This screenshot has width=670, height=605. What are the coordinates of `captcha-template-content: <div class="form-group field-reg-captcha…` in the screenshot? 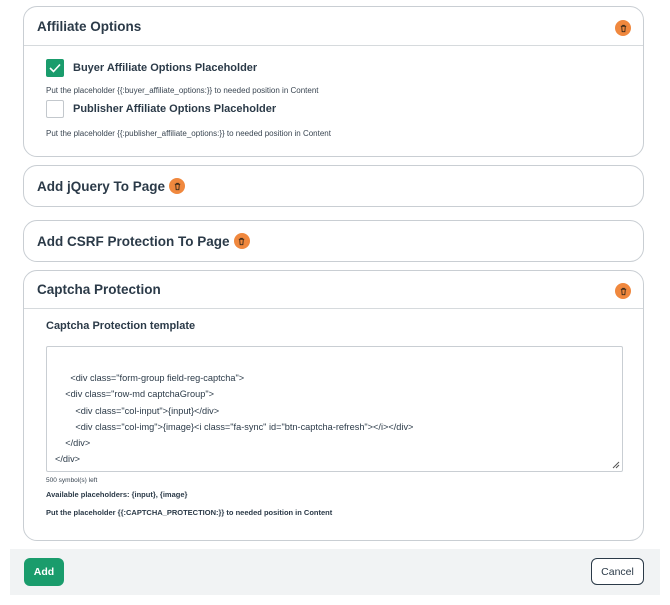 It's located at (234, 419).